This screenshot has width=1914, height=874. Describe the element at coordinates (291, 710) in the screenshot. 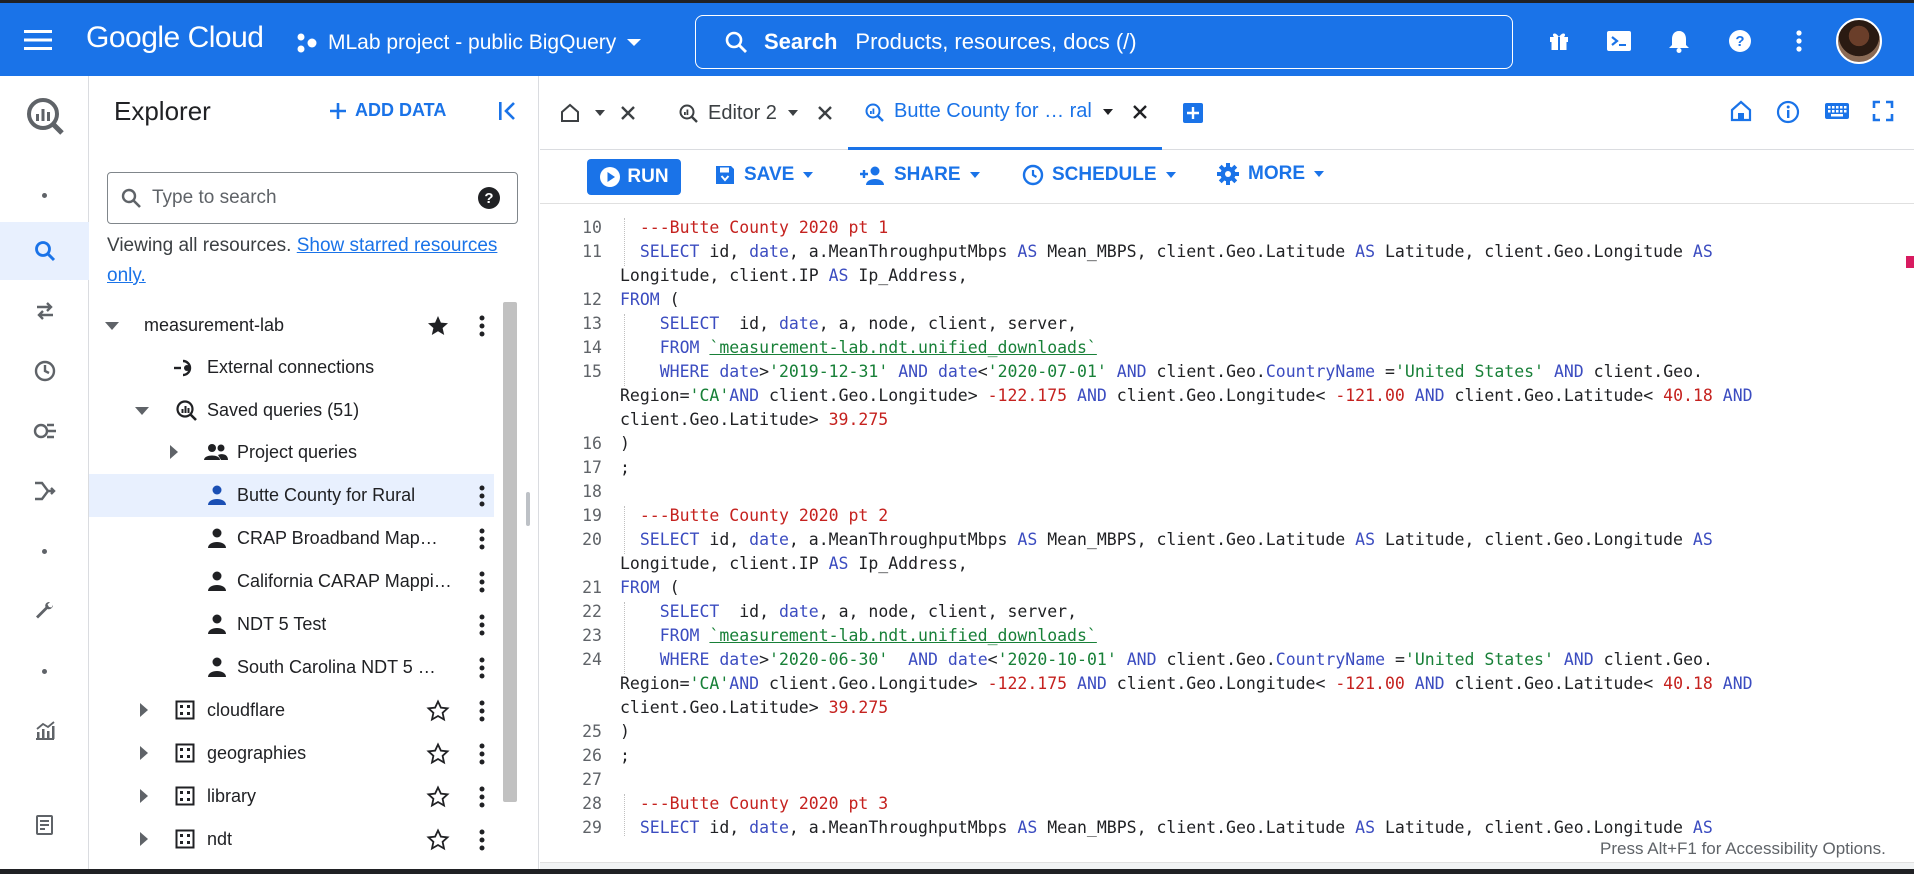

I see `tree-node-cloudflare: cloudflare` at that location.